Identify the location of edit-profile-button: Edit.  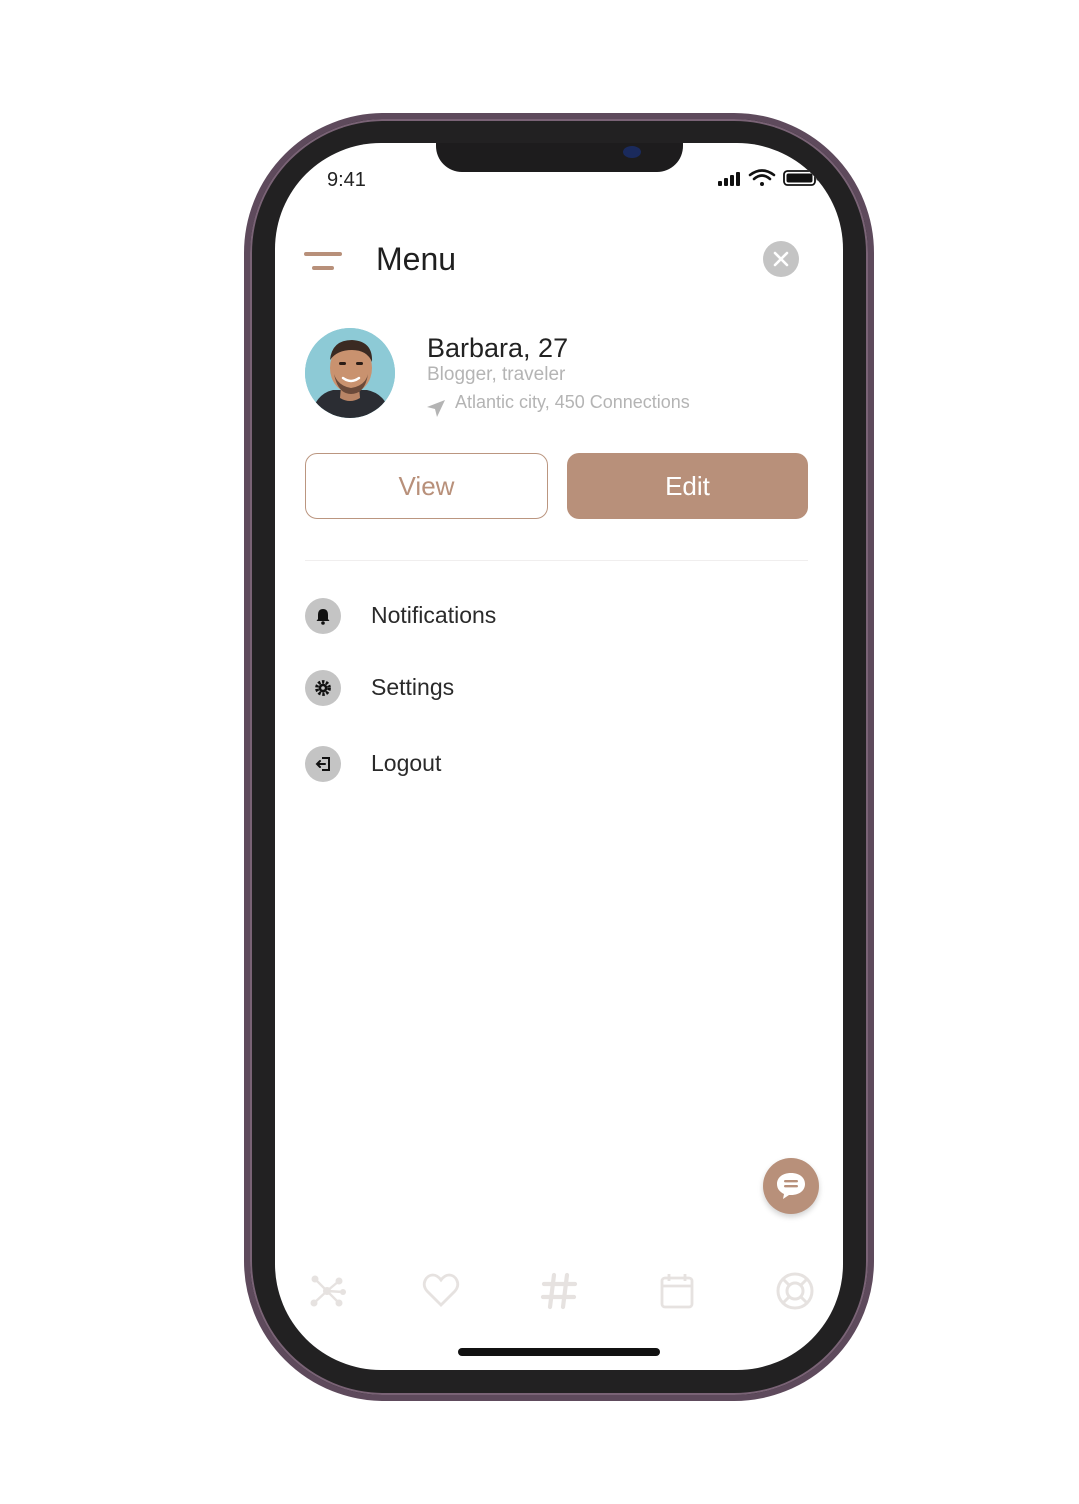
(687, 486).